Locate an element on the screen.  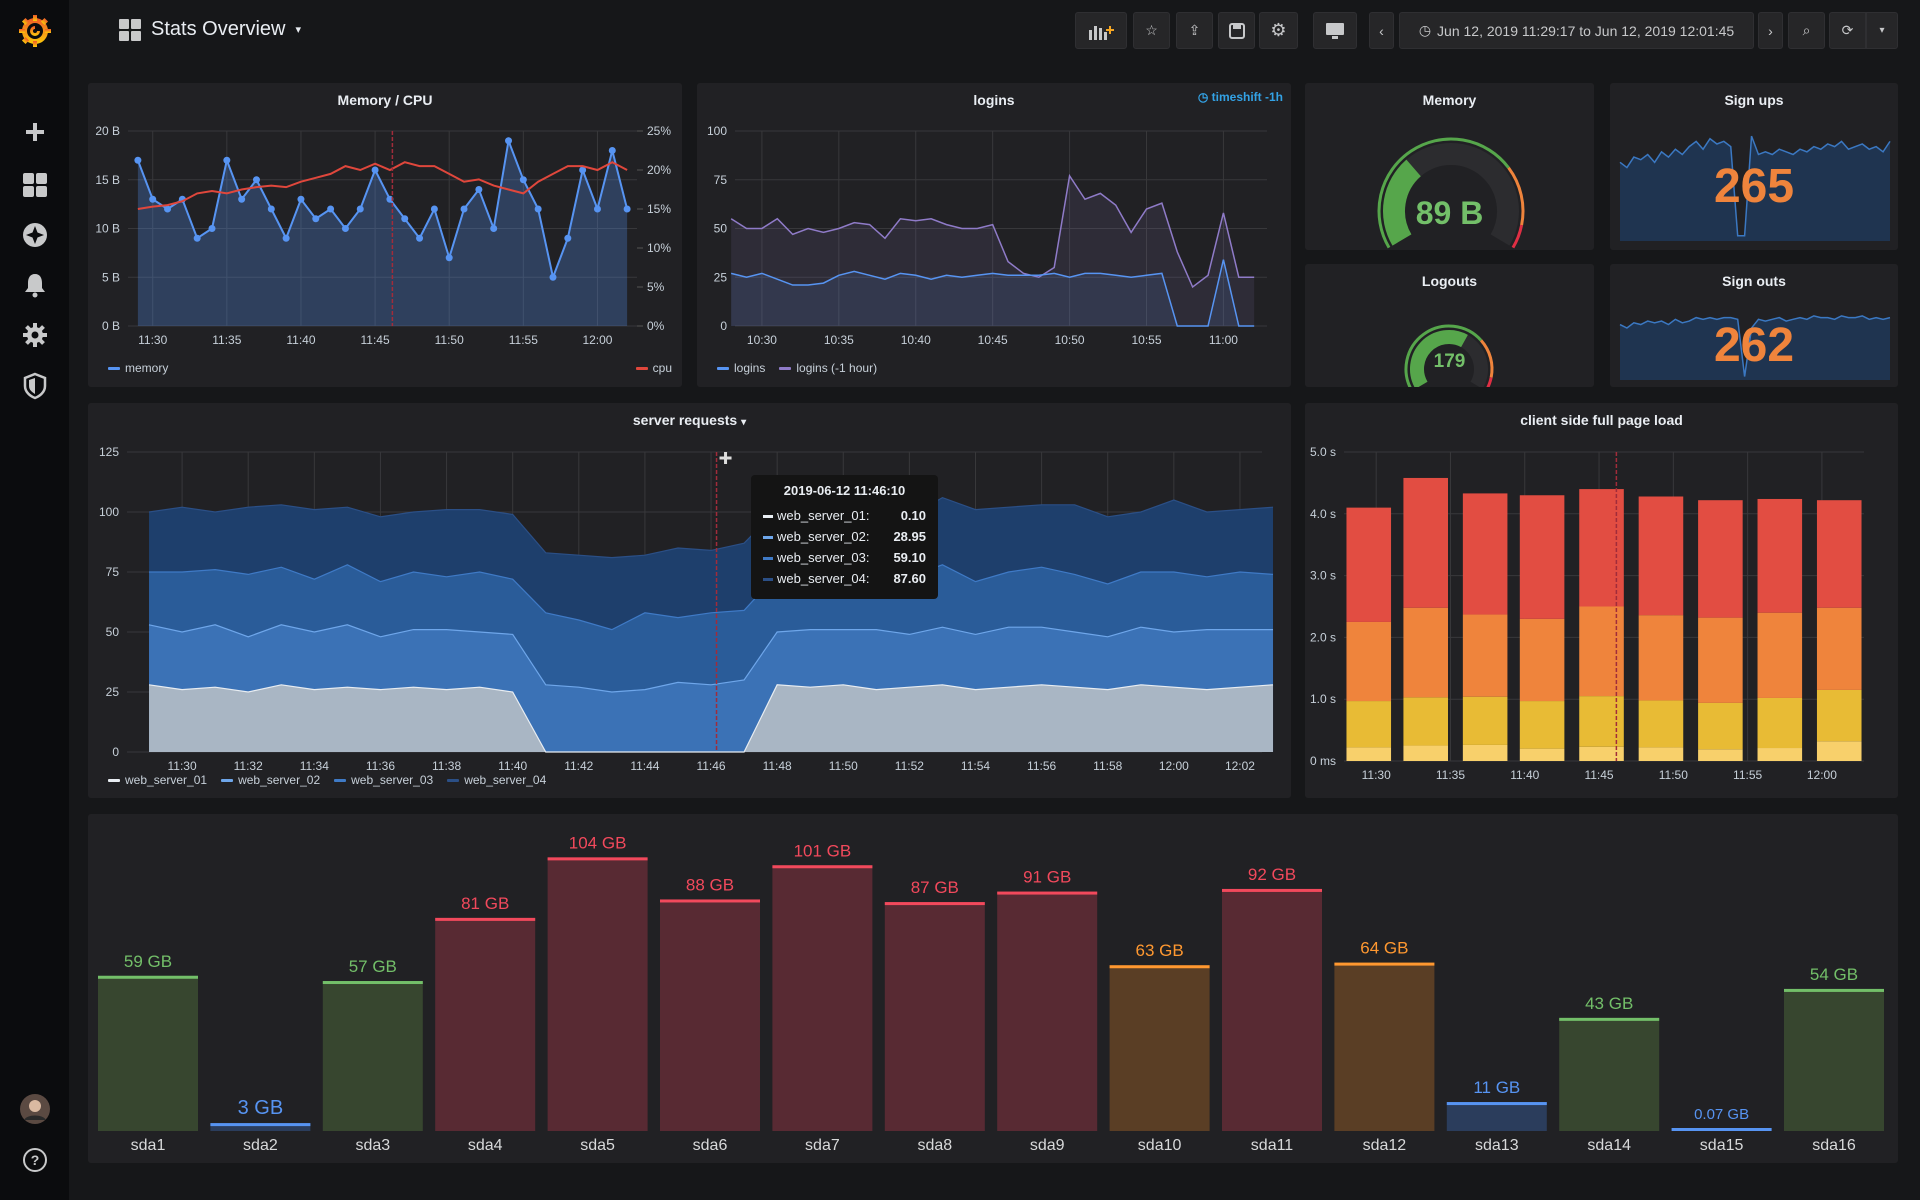
dashboard-picker: Stats Overview ▾ is located at coordinates (210, 29).